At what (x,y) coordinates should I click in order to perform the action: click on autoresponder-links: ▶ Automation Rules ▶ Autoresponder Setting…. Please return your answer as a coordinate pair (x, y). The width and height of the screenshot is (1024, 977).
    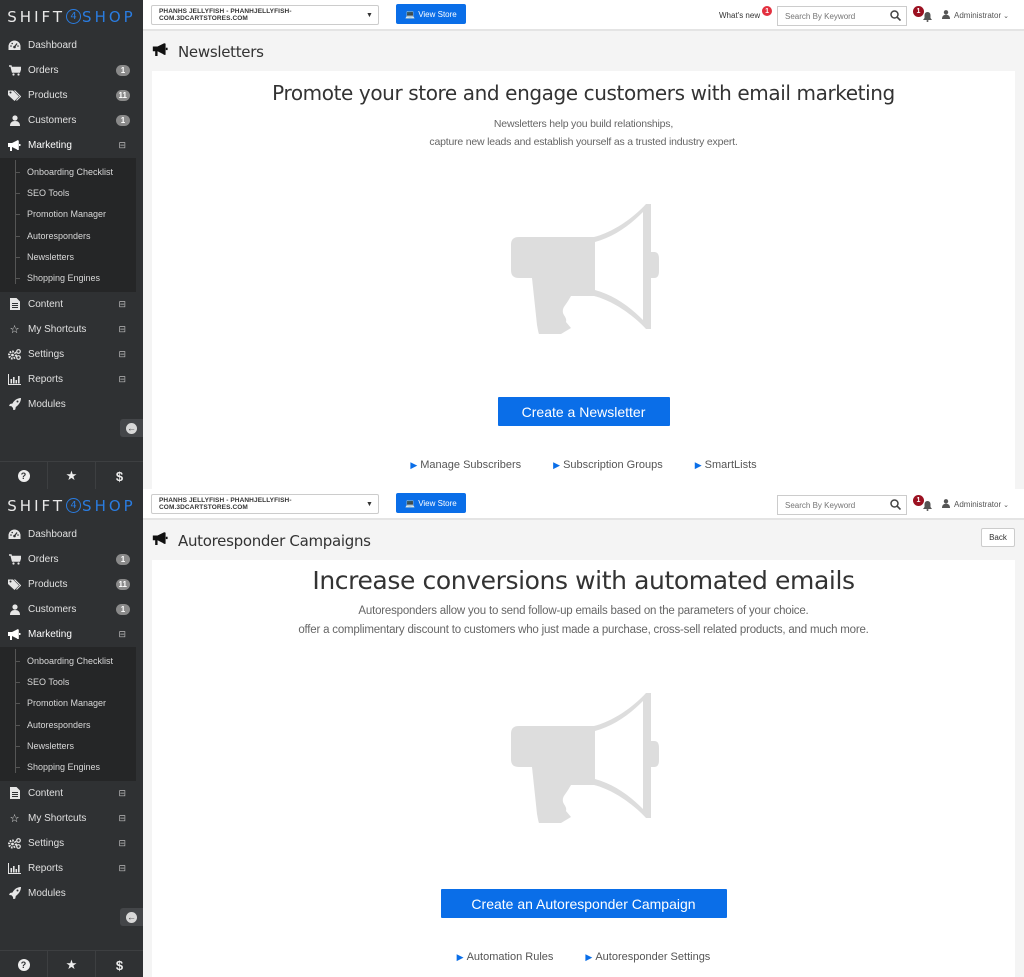
    Looking at the image, I should click on (583, 957).